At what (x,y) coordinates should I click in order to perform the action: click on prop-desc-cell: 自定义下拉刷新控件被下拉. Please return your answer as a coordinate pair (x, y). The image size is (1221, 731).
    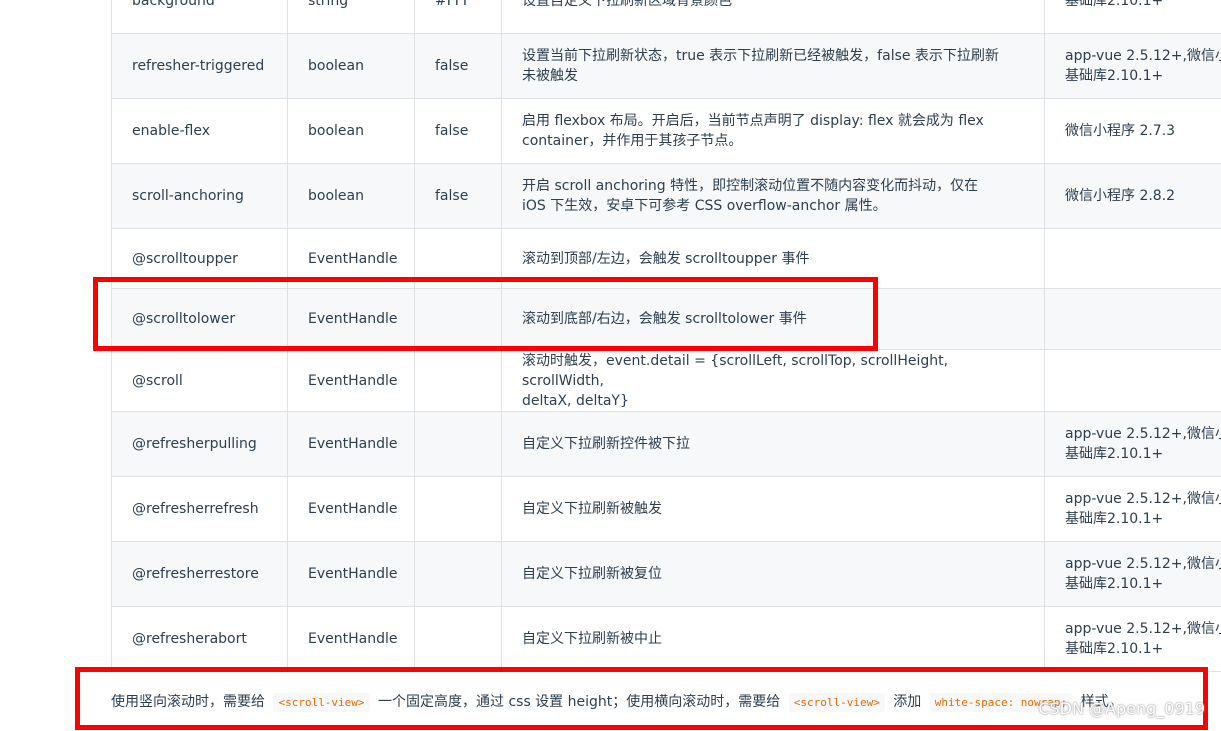
    Looking at the image, I should click on (773, 444).